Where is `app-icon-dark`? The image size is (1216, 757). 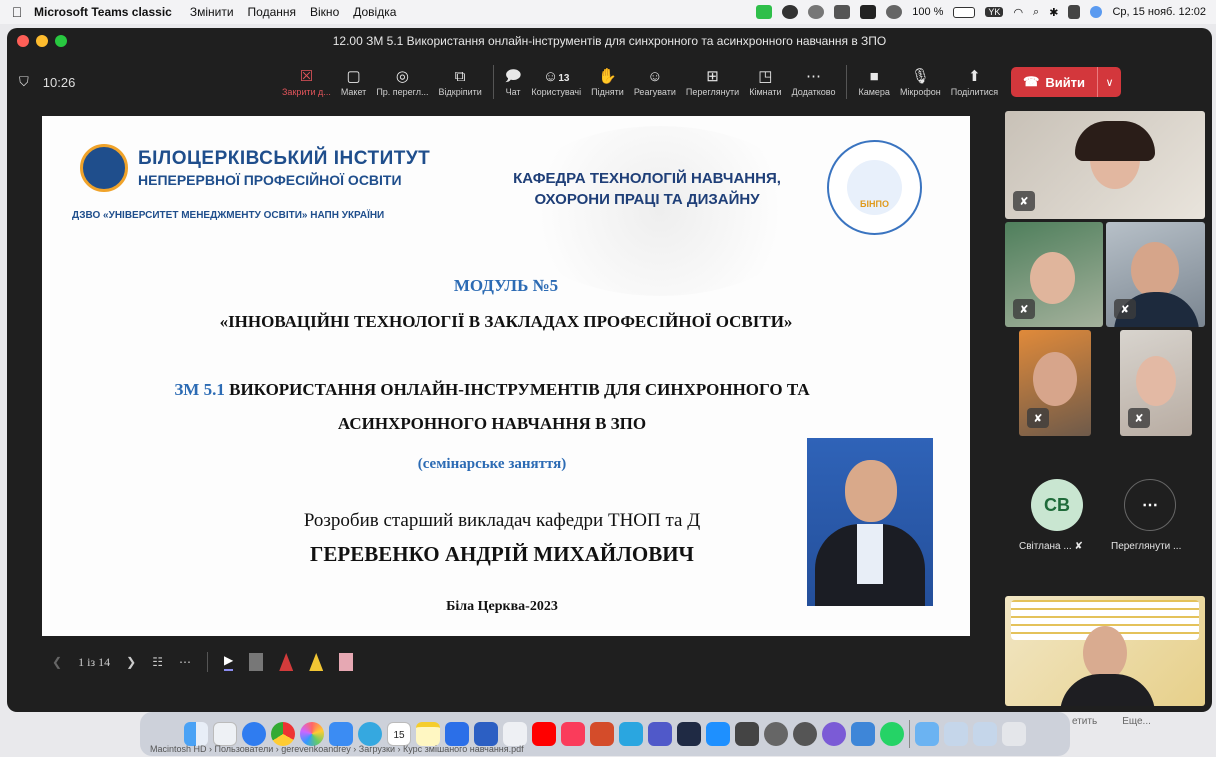
app-icon-dark is located at coordinates (805, 734).